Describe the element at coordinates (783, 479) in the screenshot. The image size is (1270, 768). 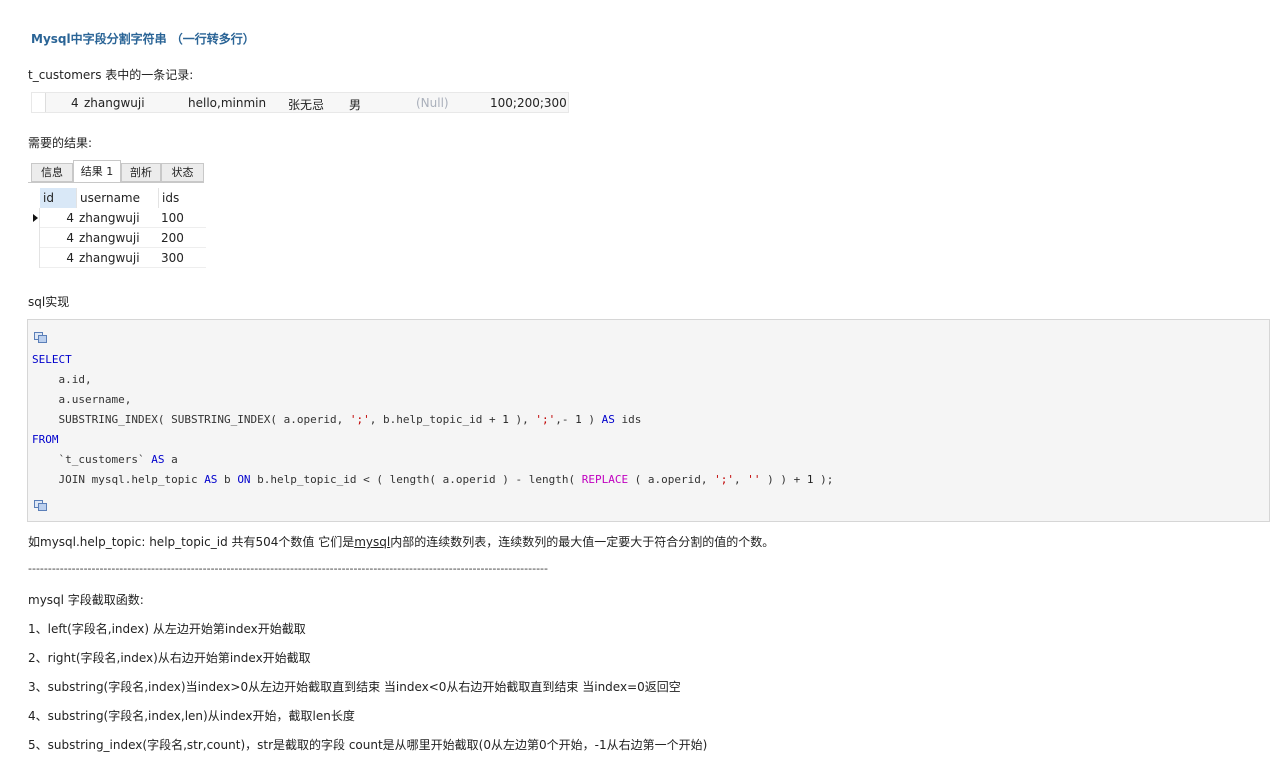
I see `code-text: ) ) +` at that location.